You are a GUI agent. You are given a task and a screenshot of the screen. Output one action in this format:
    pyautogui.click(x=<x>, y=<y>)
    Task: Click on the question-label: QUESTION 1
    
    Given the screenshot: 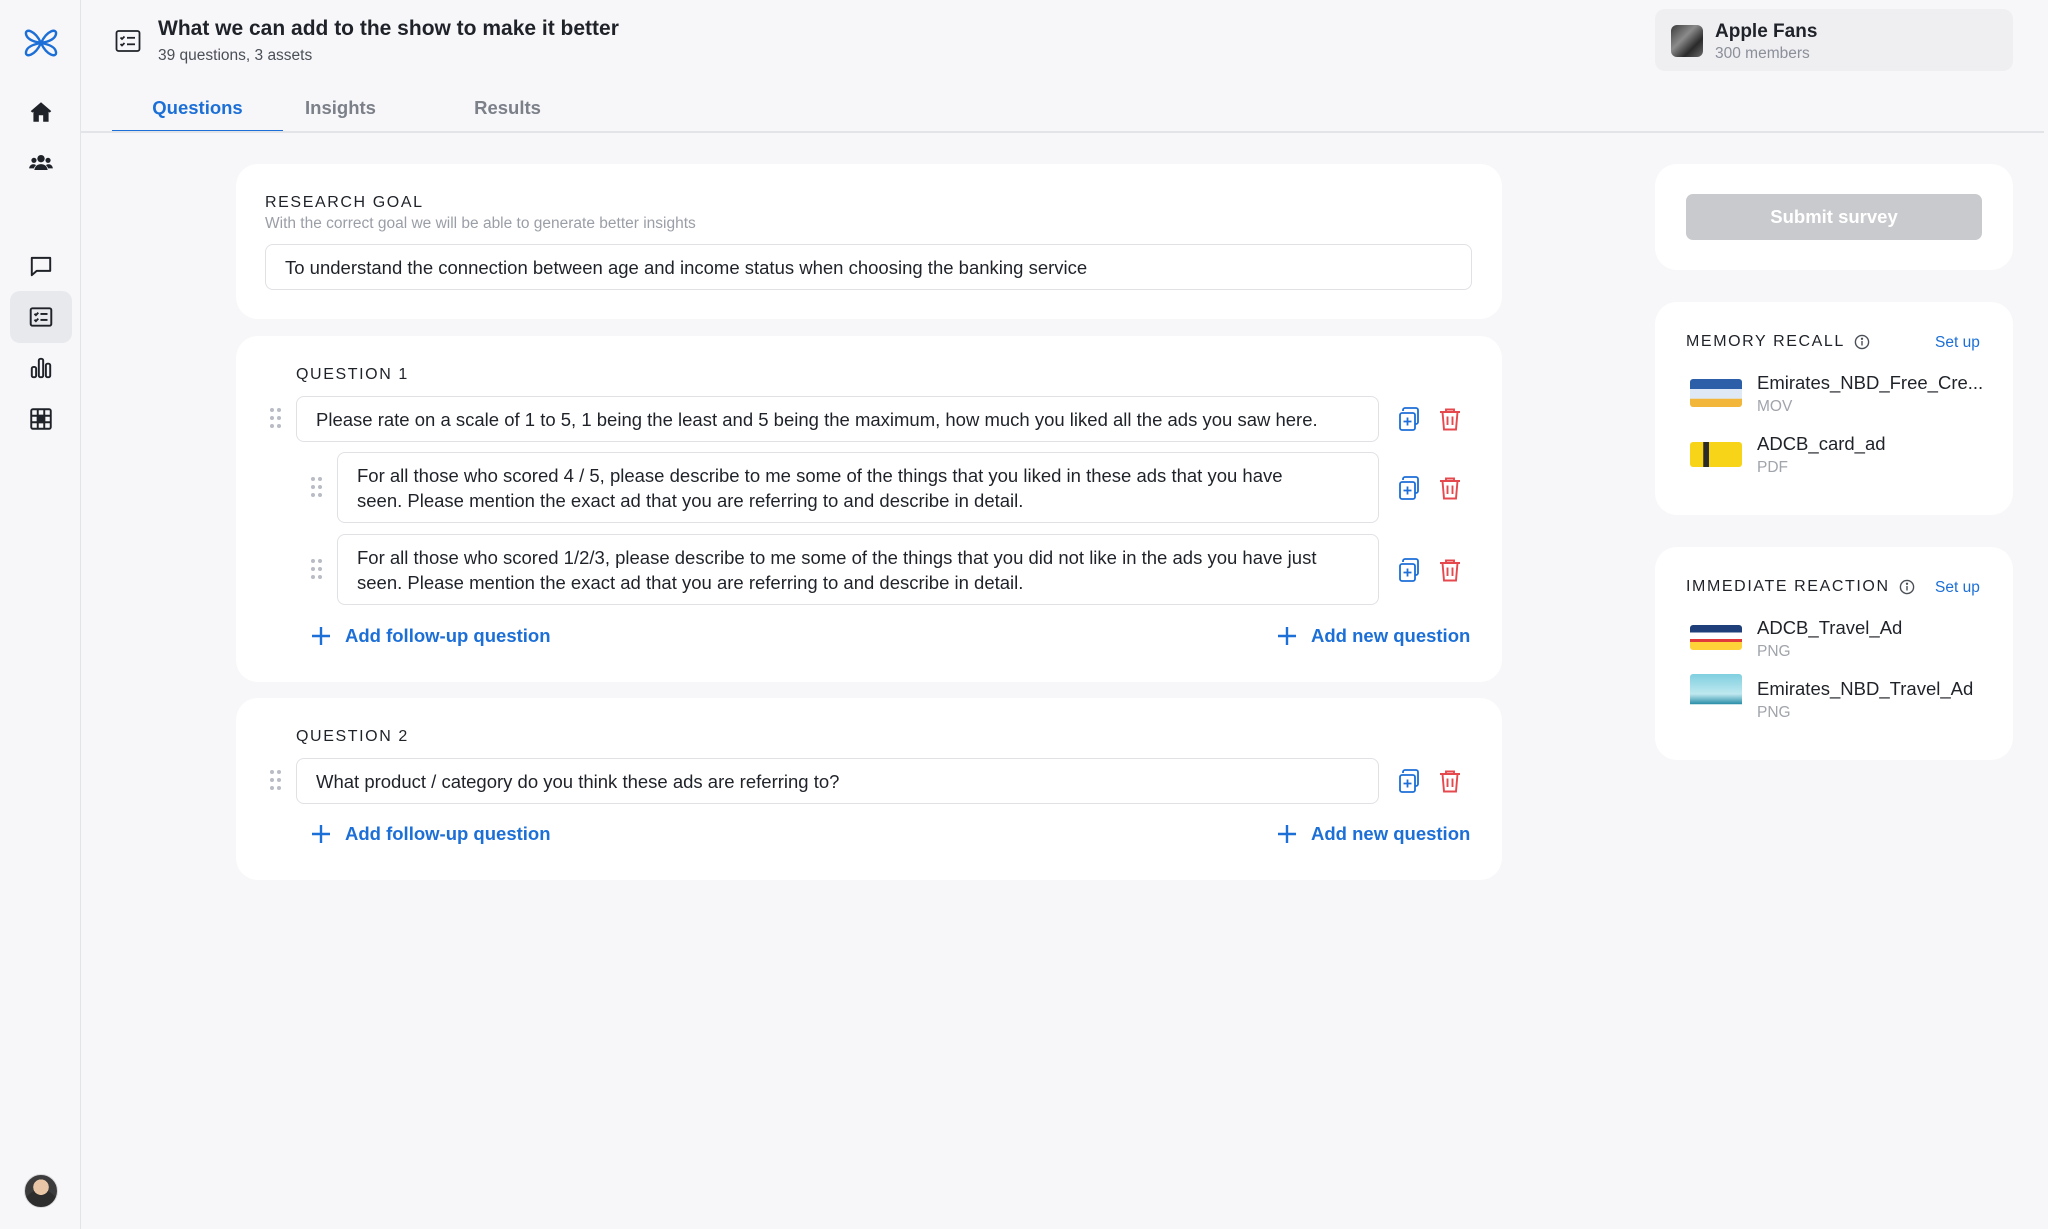 What is the action you would take?
    pyautogui.click(x=352, y=374)
    